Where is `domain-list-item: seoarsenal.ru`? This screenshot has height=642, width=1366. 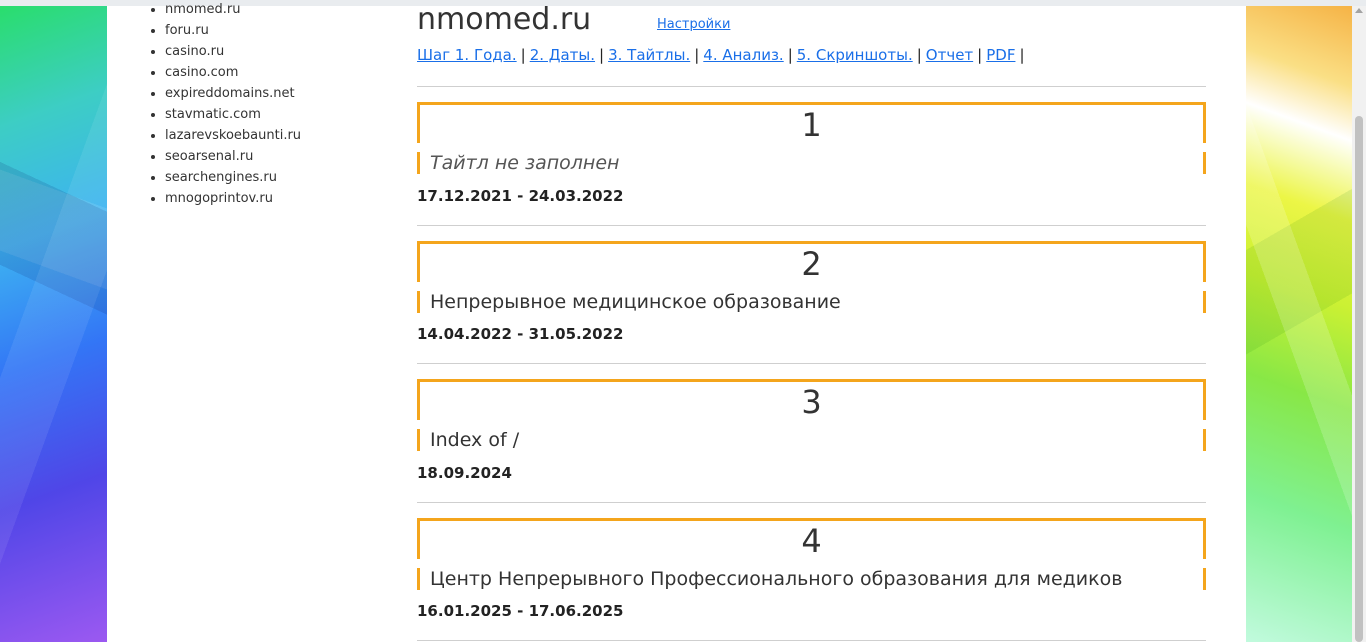
domain-list-item: seoarsenal.ru is located at coordinates (282, 156).